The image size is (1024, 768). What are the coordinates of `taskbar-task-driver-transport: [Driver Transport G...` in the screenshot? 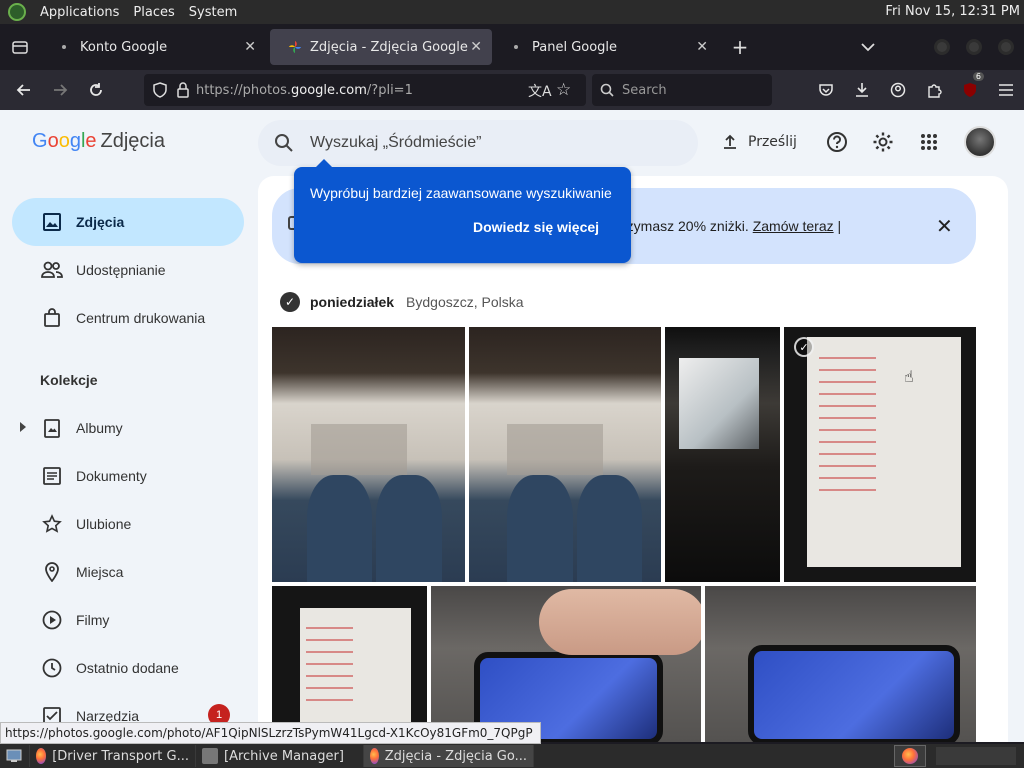 It's located at (113, 756).